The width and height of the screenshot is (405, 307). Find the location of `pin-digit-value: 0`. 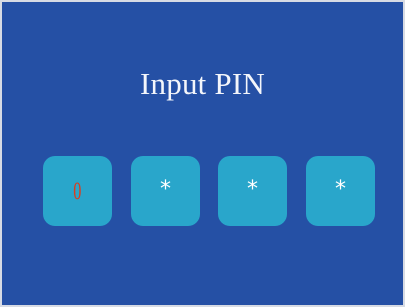

pin-digit-value: 0 is located at coordinates (77, 191).